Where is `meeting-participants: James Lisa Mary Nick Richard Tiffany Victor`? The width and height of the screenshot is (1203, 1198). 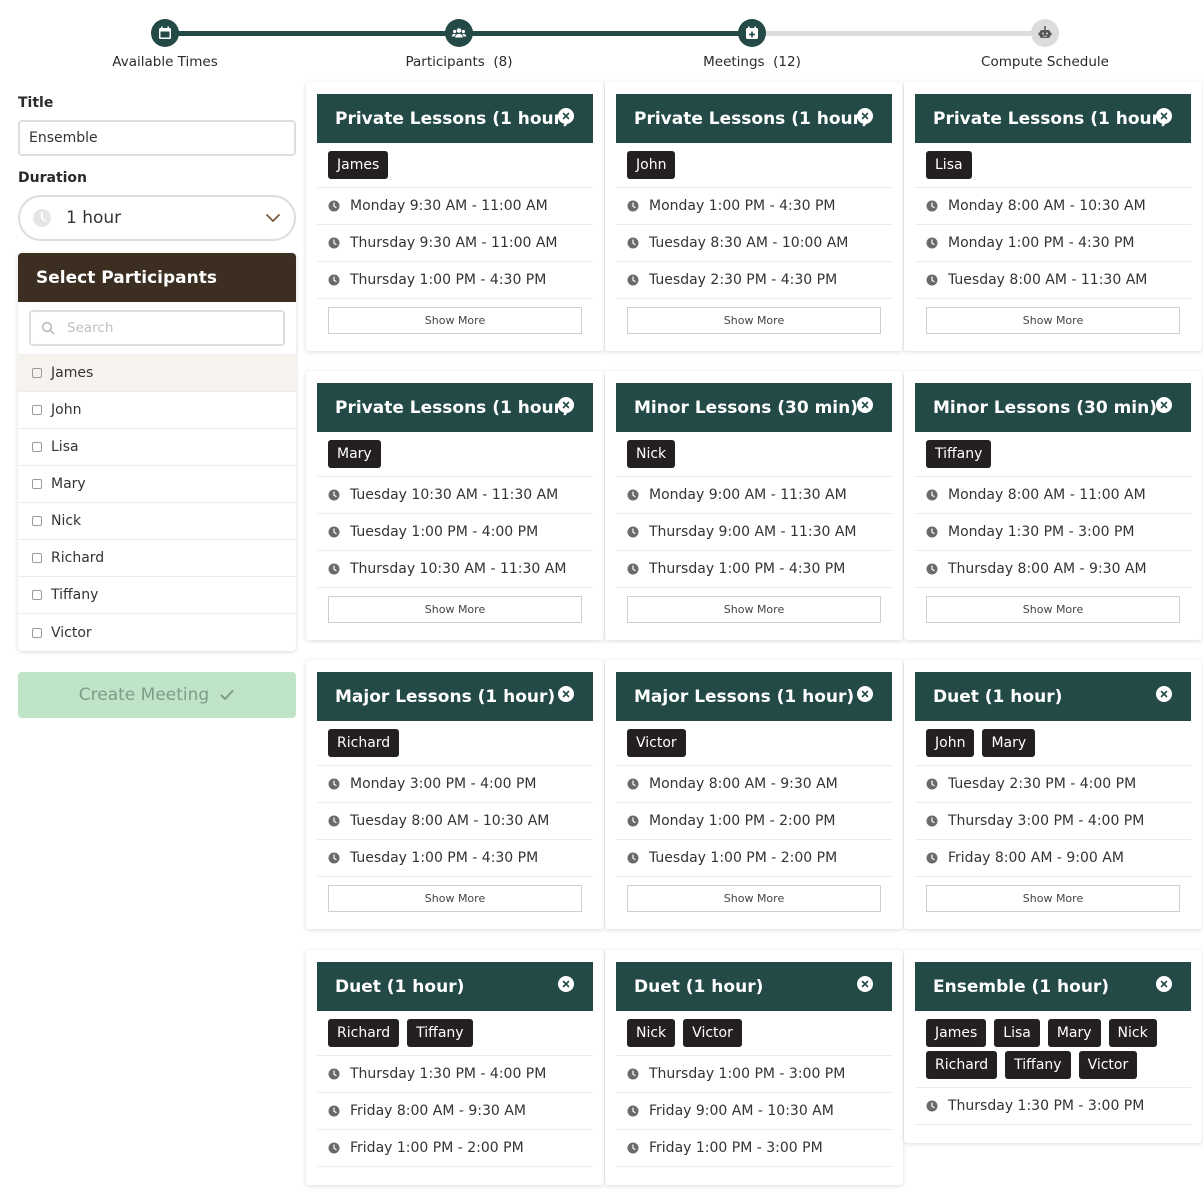 meeting-participants: James Lisa Mary Nick Richard Tiffany Victor is located at coordinates (1053, 1049).